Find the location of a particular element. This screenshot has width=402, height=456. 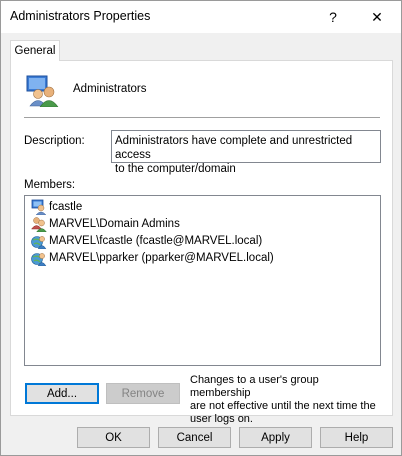

list-item: MARVEL\pparker (pparker@MARVEL.local) is located at coordinates (152, 257).